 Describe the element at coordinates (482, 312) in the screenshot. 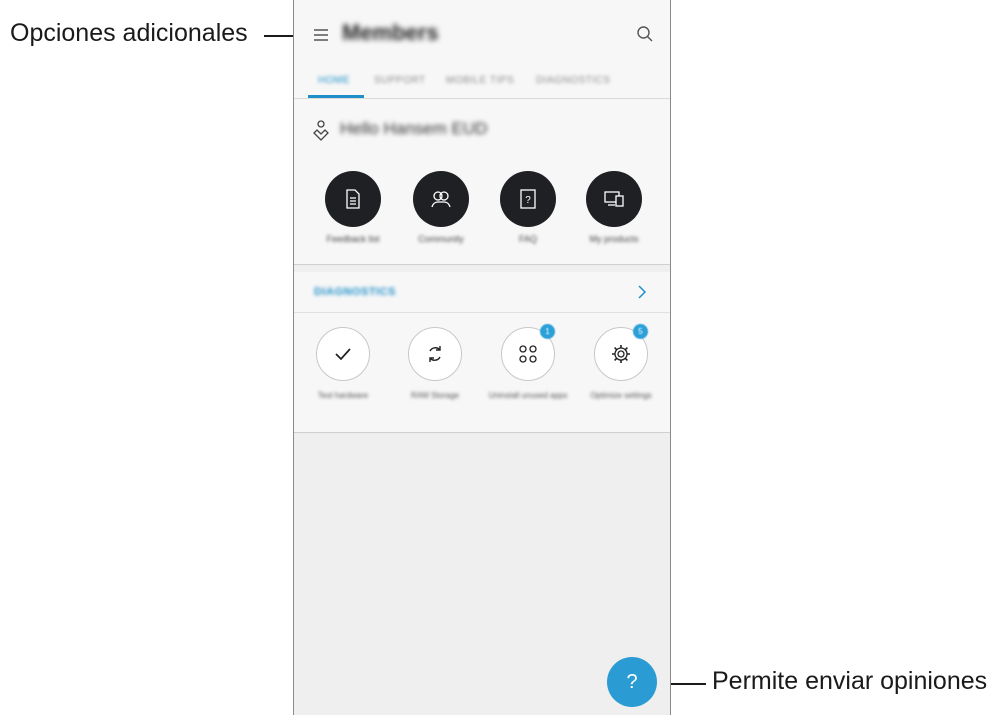

I see `divider` at that location.